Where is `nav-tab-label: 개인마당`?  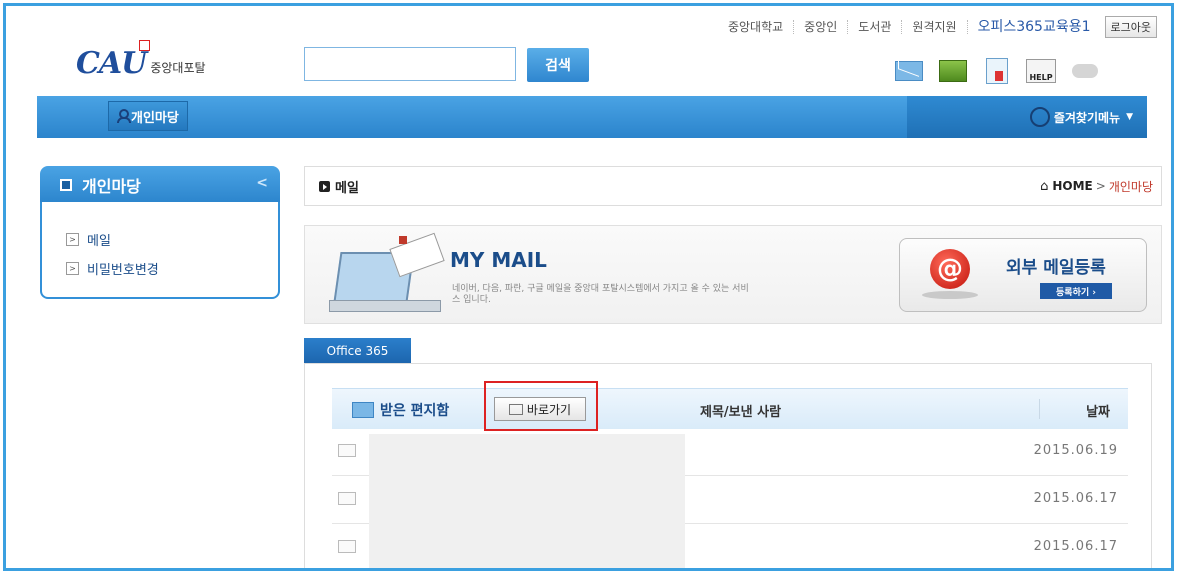
nav-tab-label: 개인마당 is located at coordinates (155, 118).